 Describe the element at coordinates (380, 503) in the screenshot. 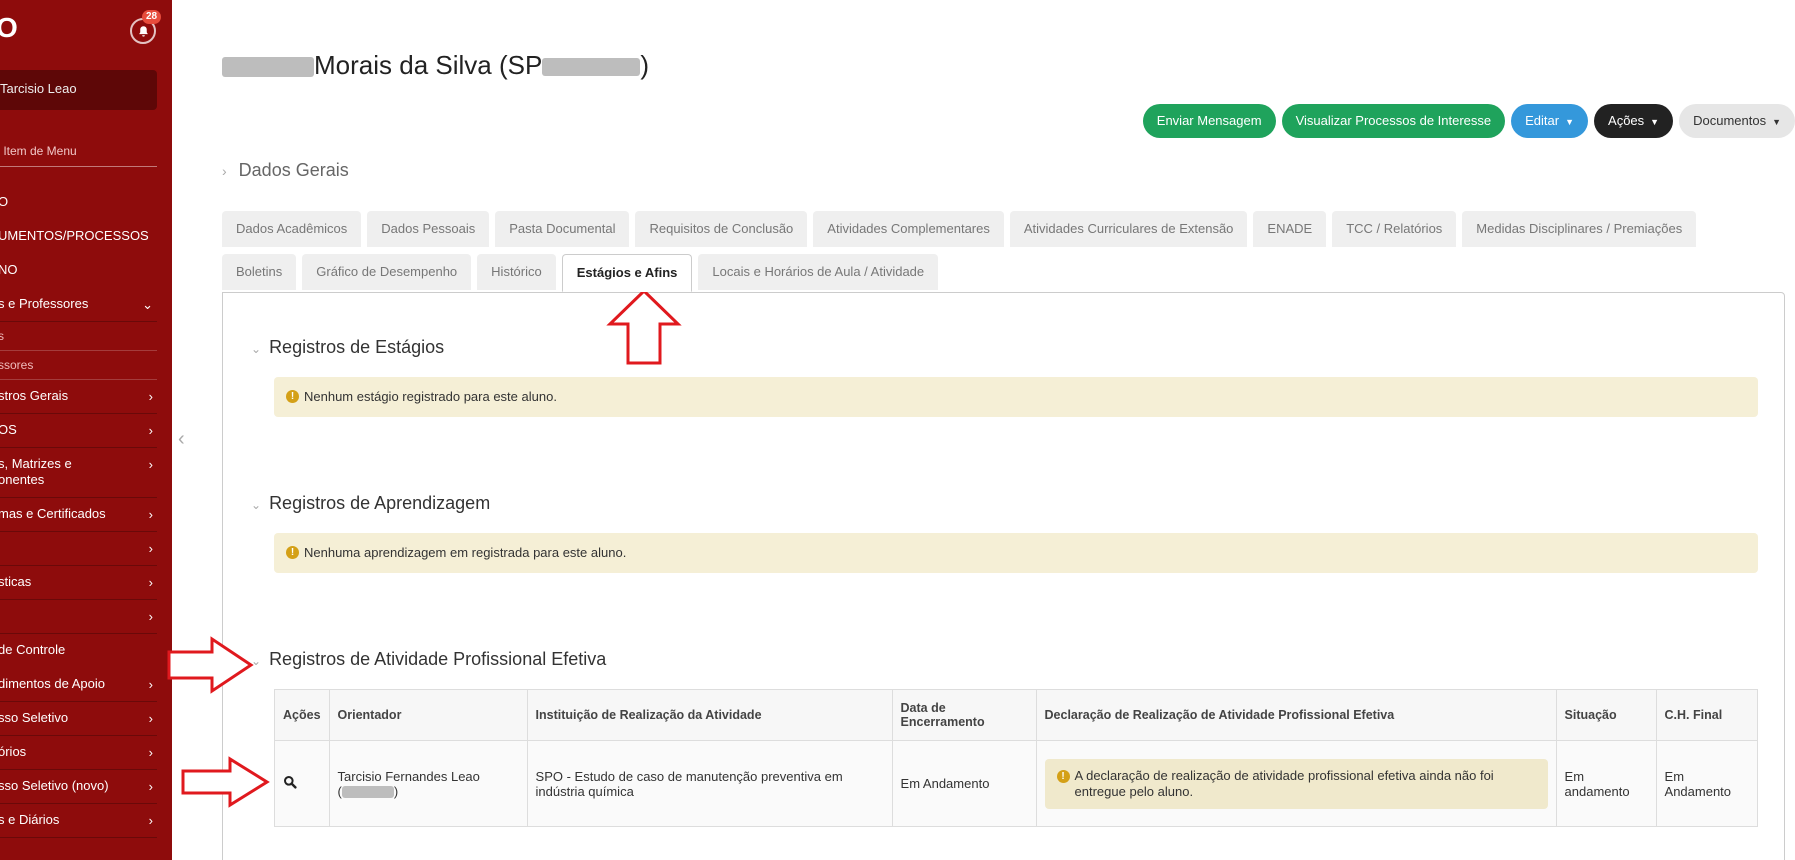

I see `block-title-text: Registros de Aprendizagem` at that location.